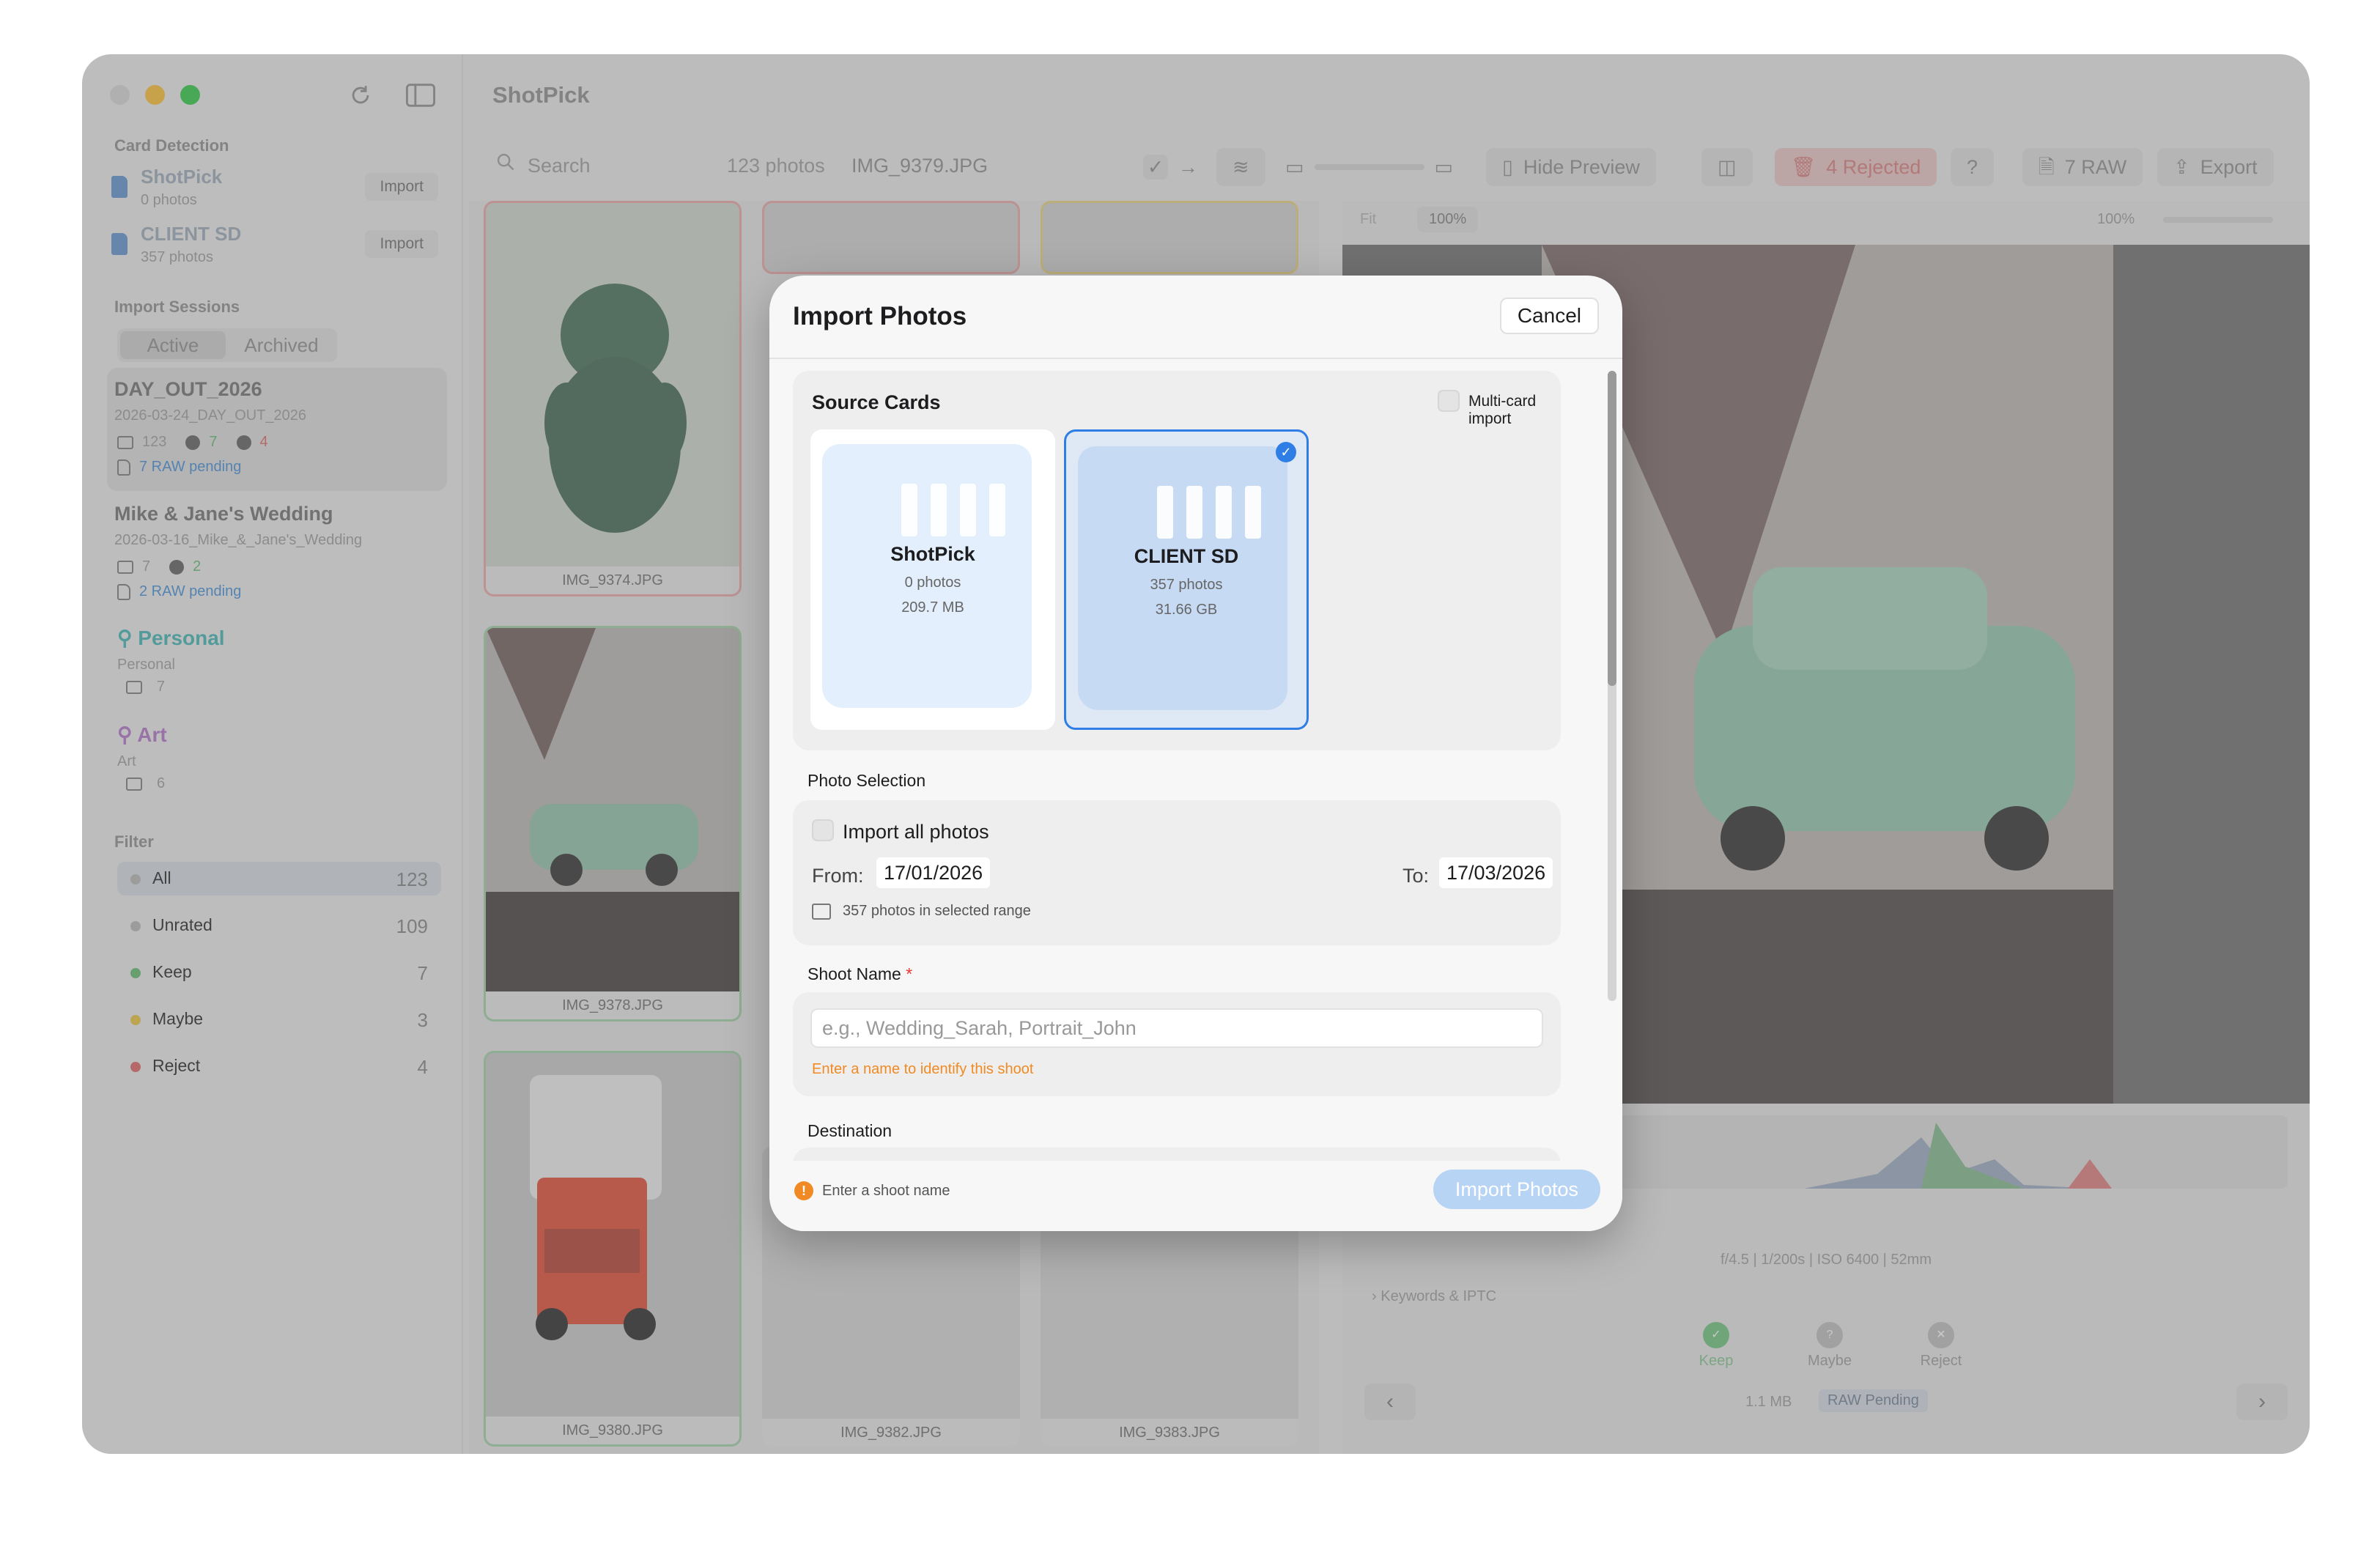  I want to click on import-all-checkbox, so click(823, 830).